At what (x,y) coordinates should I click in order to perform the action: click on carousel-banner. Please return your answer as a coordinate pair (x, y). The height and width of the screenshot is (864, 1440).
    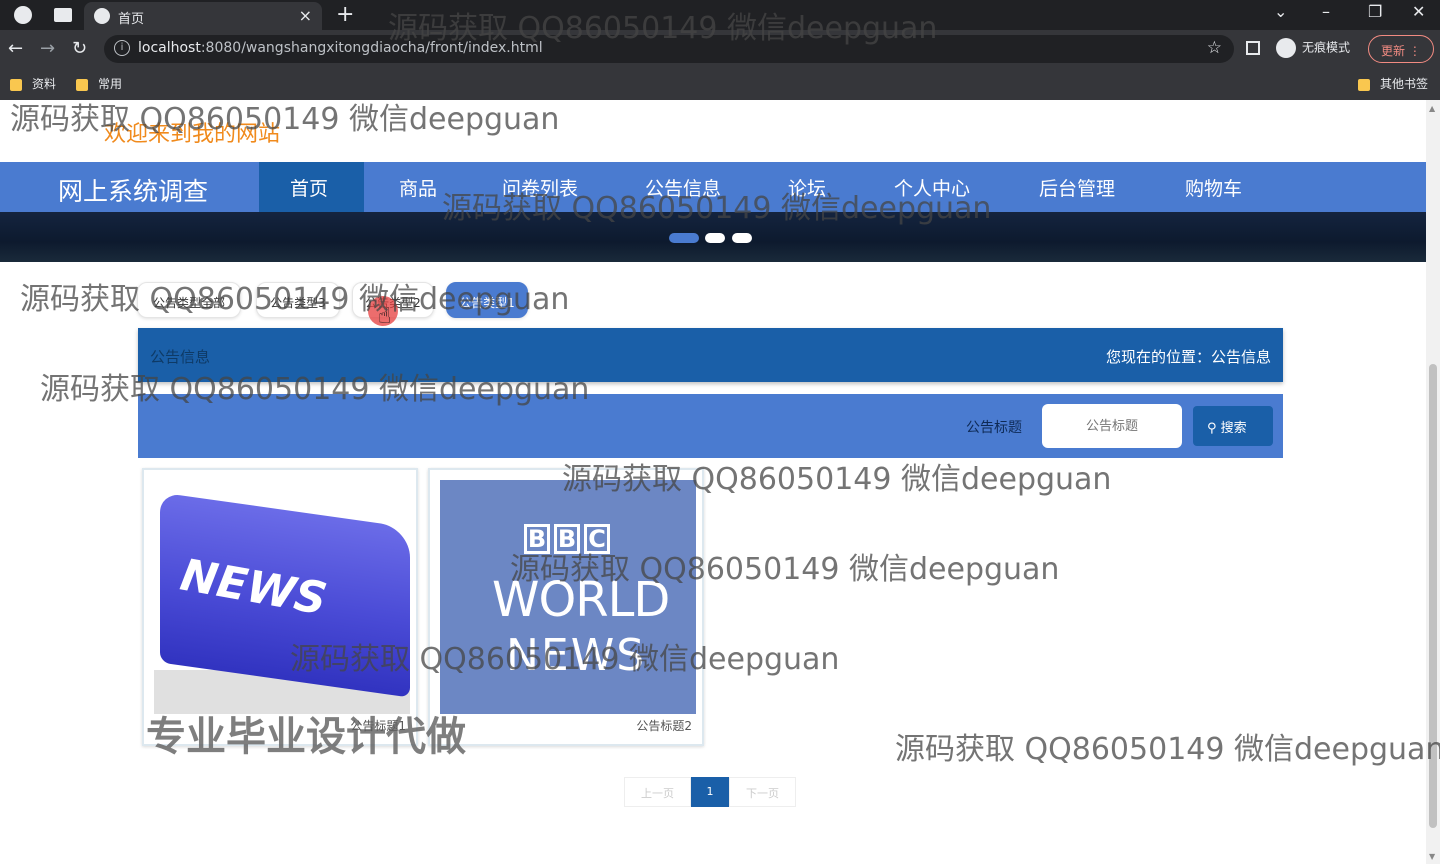
    Looking at the image, I should click on (713, 237).